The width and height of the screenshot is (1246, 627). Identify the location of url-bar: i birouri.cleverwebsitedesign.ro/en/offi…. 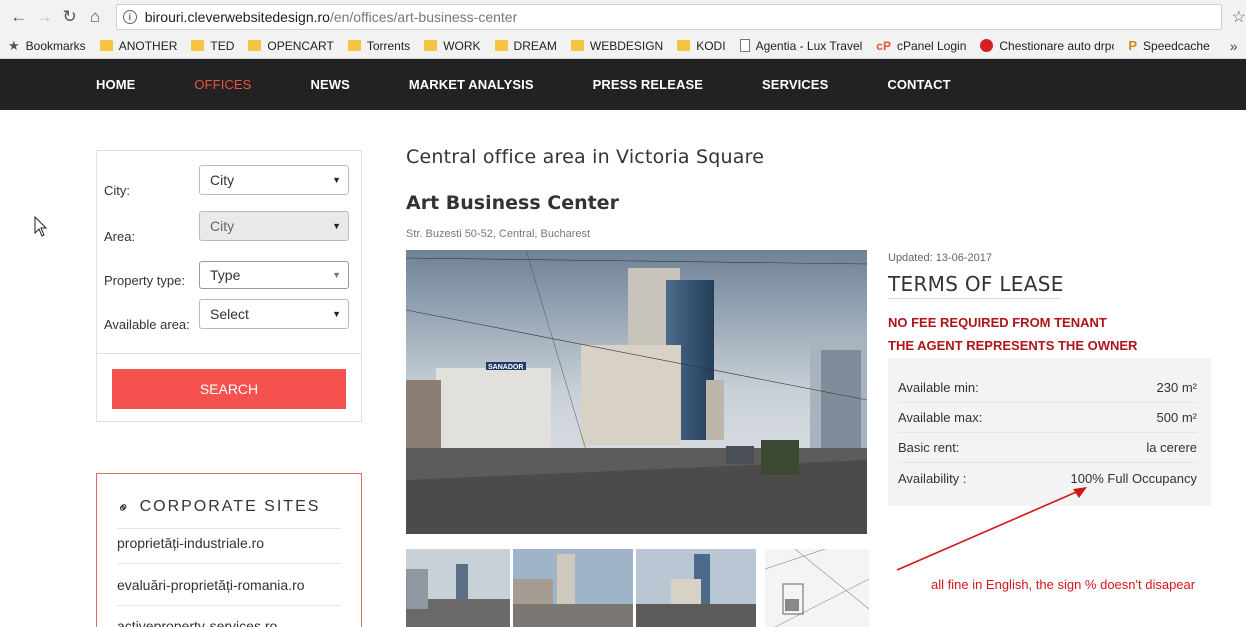
(668, 16).